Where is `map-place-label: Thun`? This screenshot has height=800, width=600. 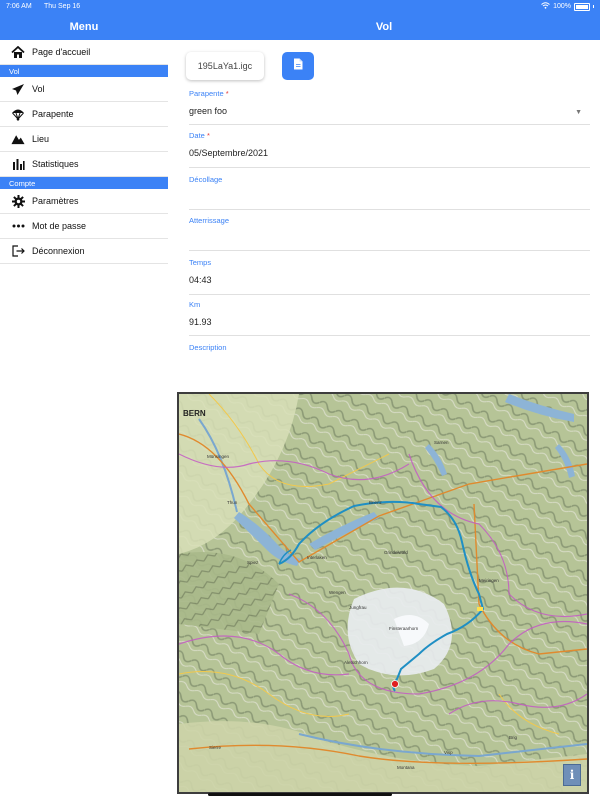 map-place-label: Thun is located at coordinates (232, 502).